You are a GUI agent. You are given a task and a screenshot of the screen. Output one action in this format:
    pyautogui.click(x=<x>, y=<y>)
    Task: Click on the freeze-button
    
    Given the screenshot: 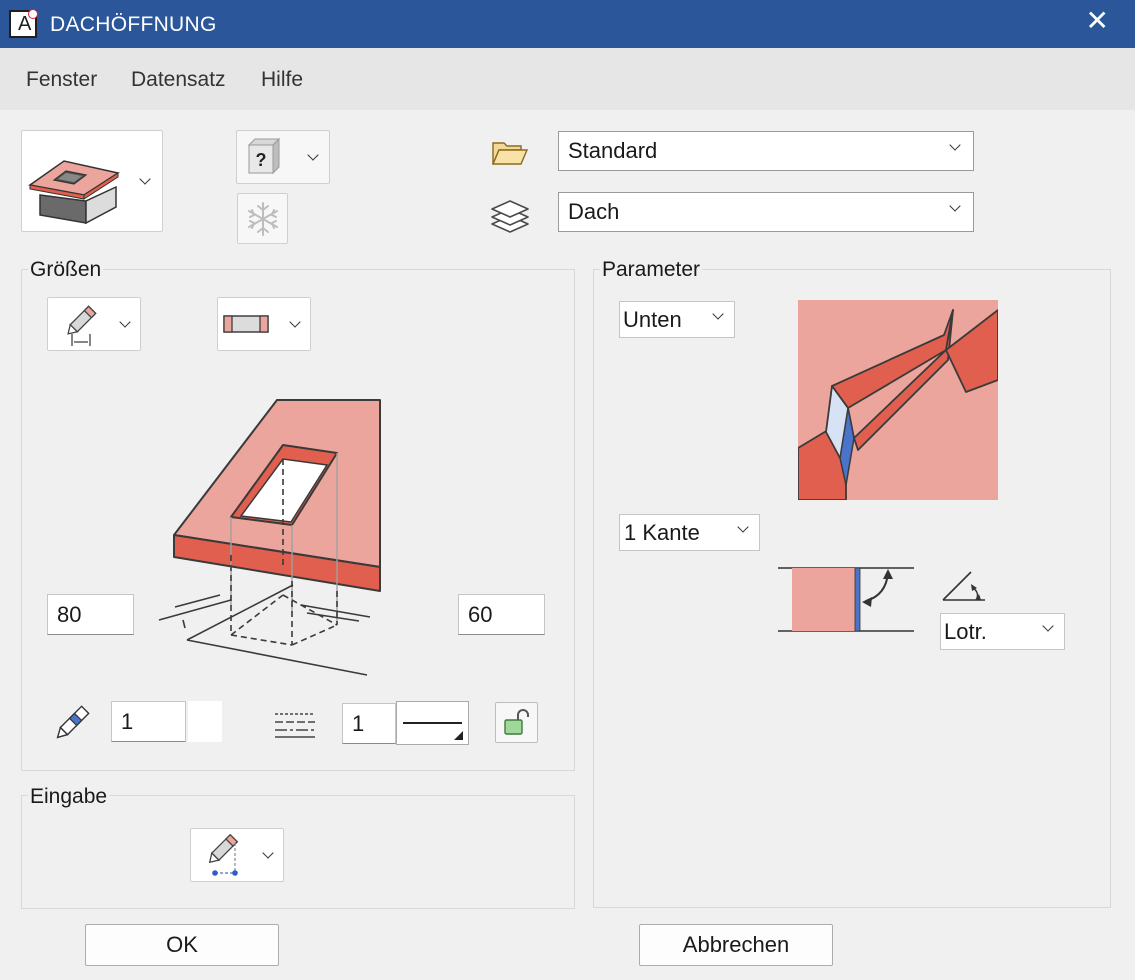 What is the action you would take?
    pyautogui.click(x=262, y=218)
    